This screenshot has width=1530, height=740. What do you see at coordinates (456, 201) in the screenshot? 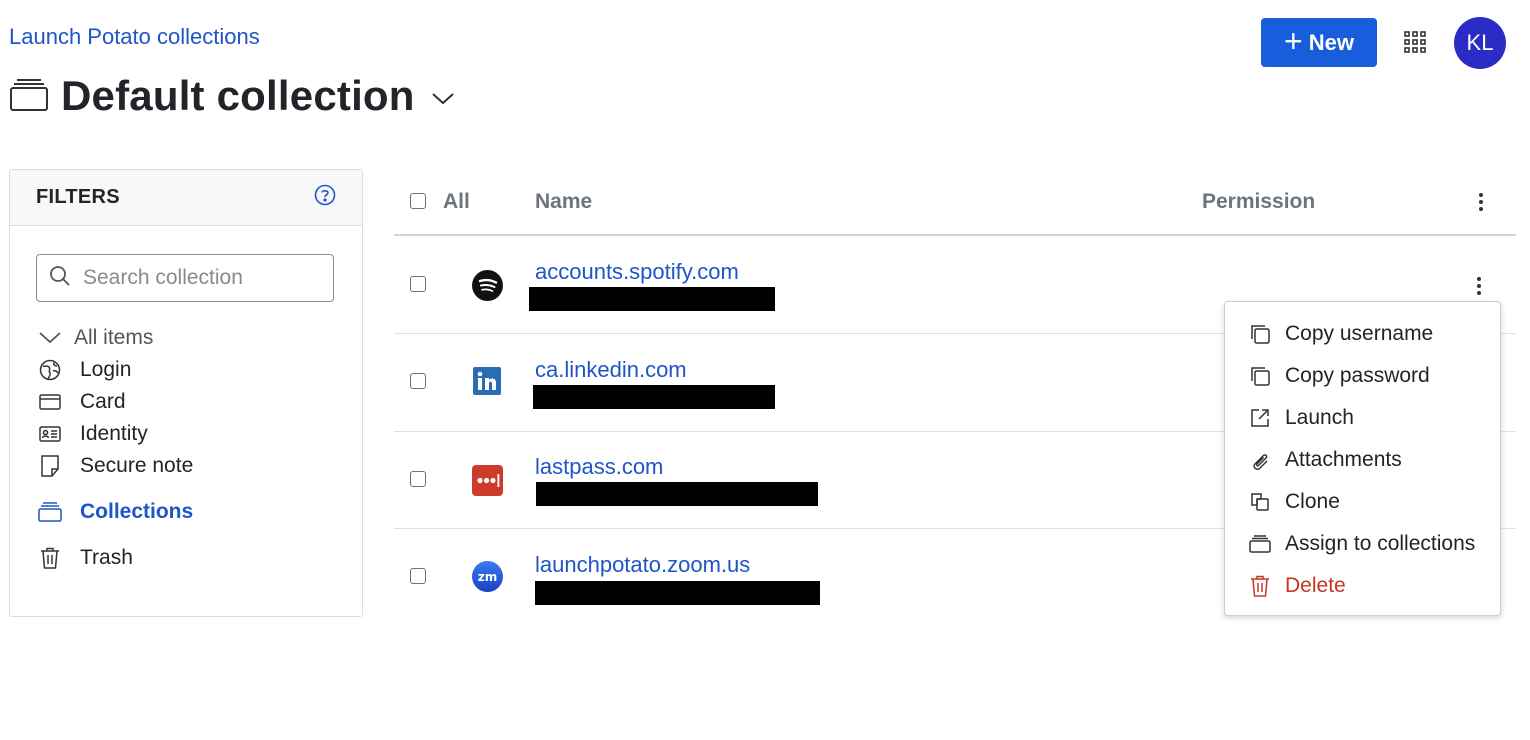
I see `column-header-all: All` at bounding box center [456, 201].